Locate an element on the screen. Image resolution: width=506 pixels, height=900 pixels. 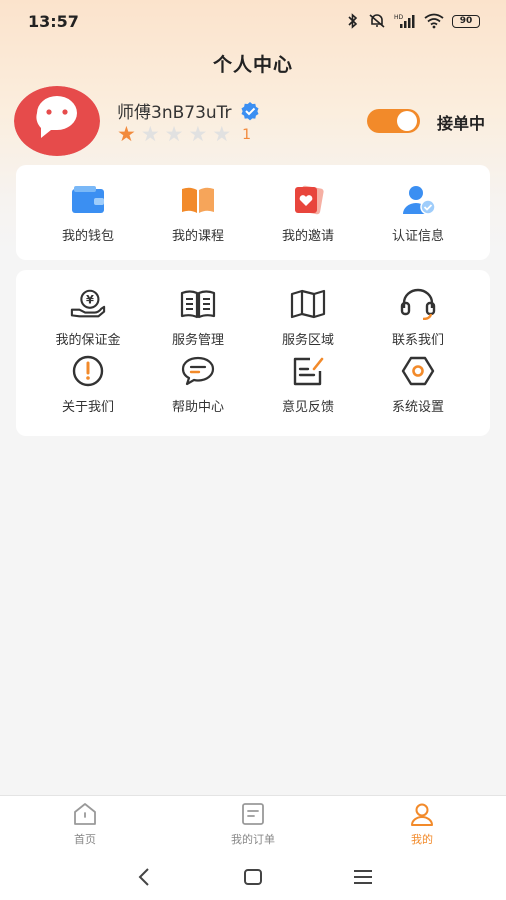
tab-orders-label: 我的订单 is located at coordinates (253, 839).